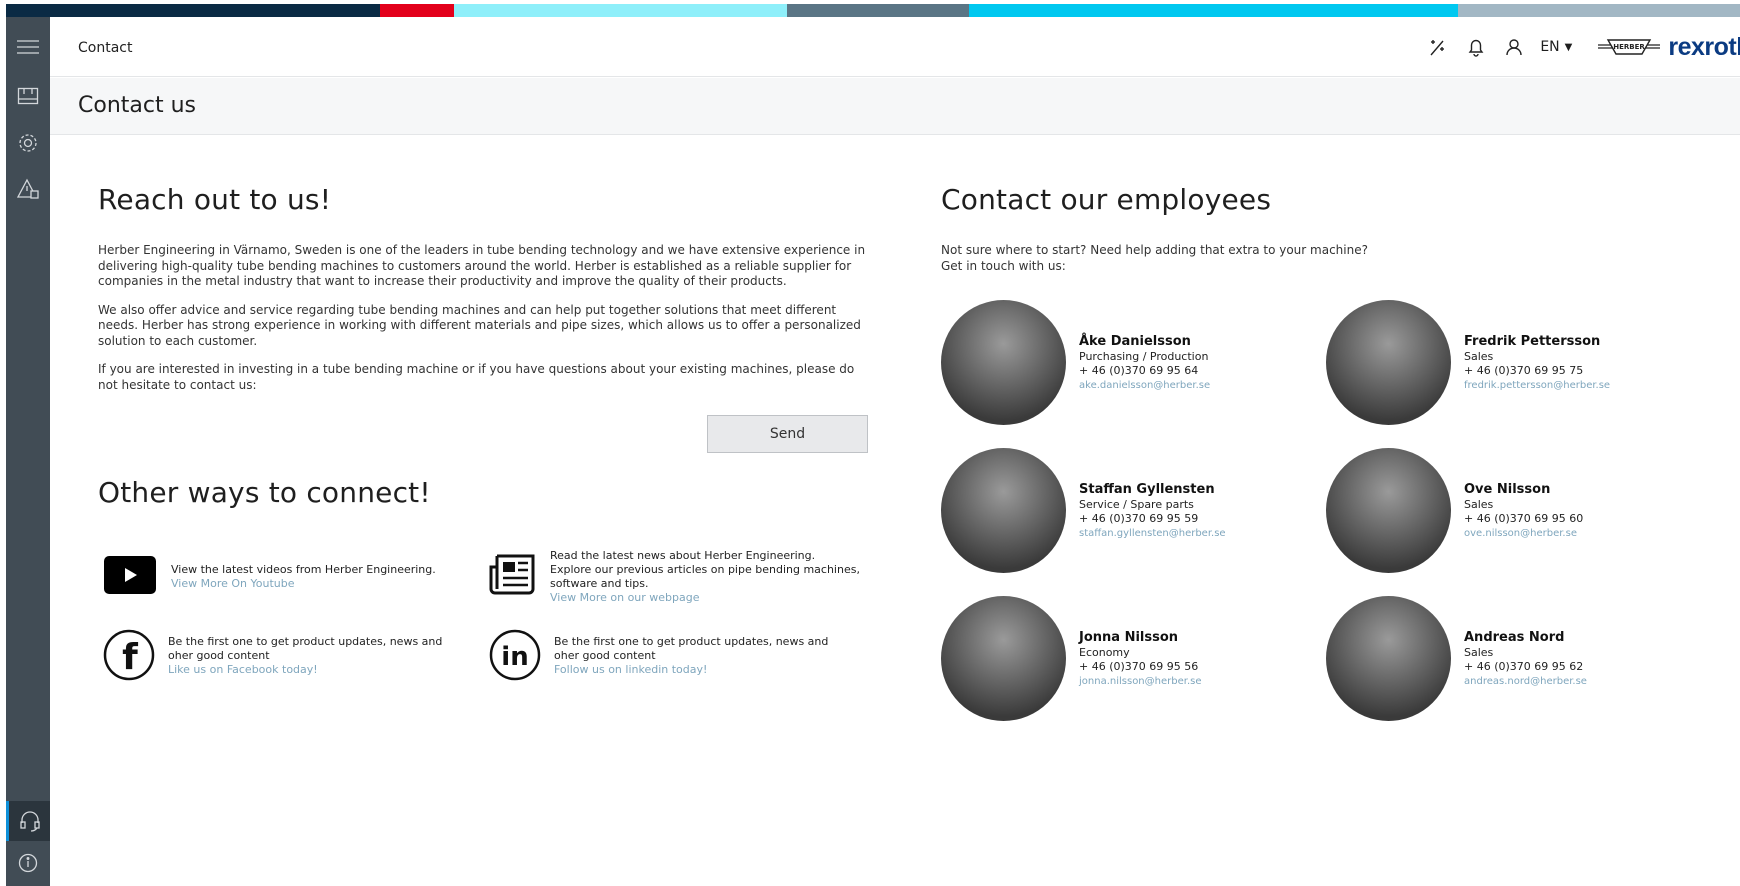  Describe the element at coordinates (895, 106) in the screenshot. I see `page-title-bar: Contact us` at that location.